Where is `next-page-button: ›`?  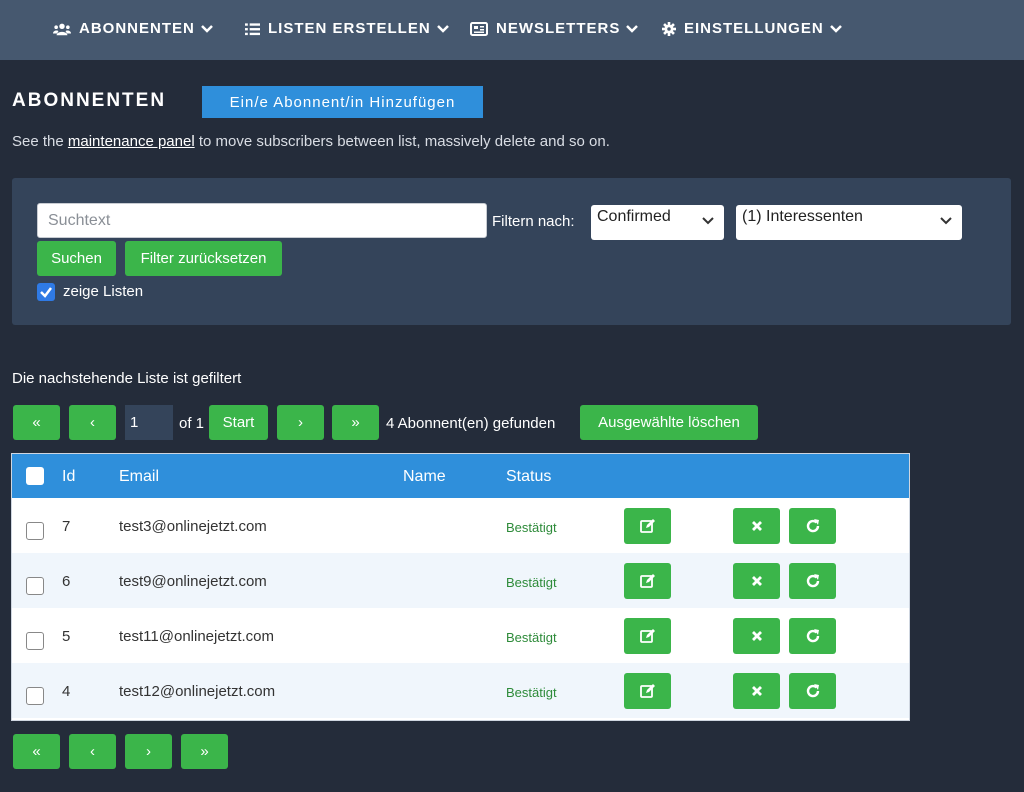
next-page-button: › is located at coordinates (300, 422).